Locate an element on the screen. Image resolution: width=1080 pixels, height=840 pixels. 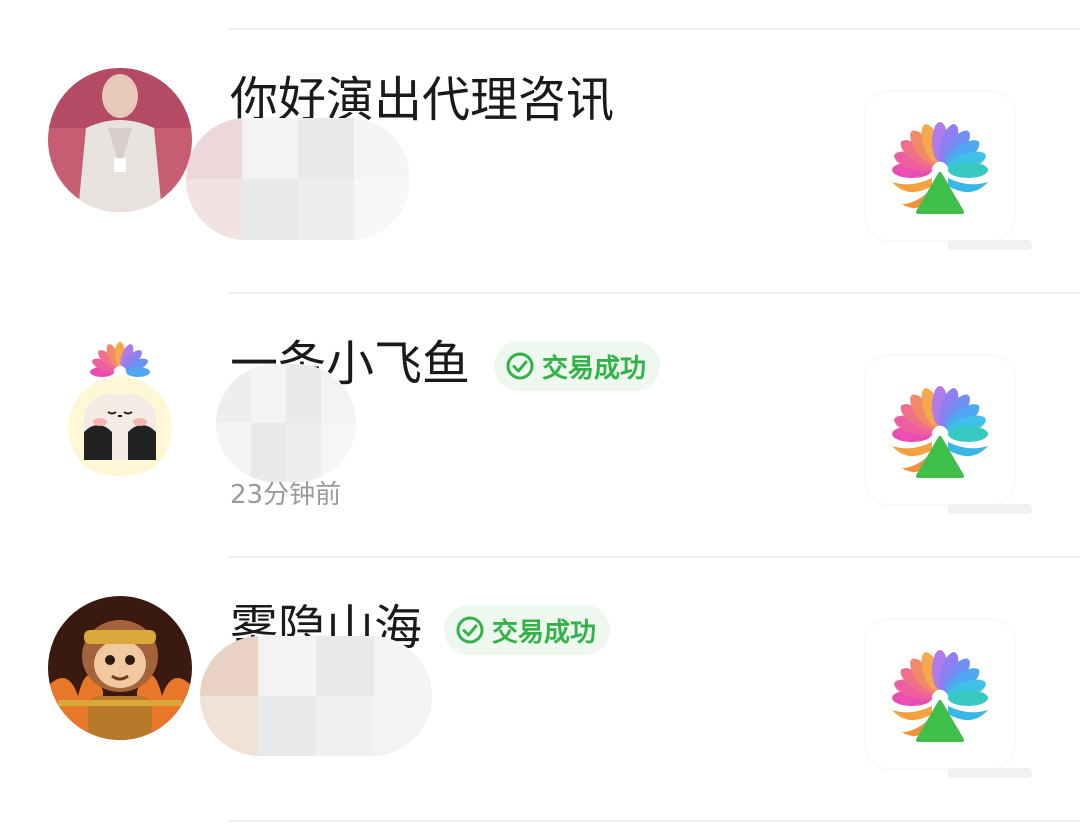
person-photo-avatar-icon is located at coordinates (120, 140).